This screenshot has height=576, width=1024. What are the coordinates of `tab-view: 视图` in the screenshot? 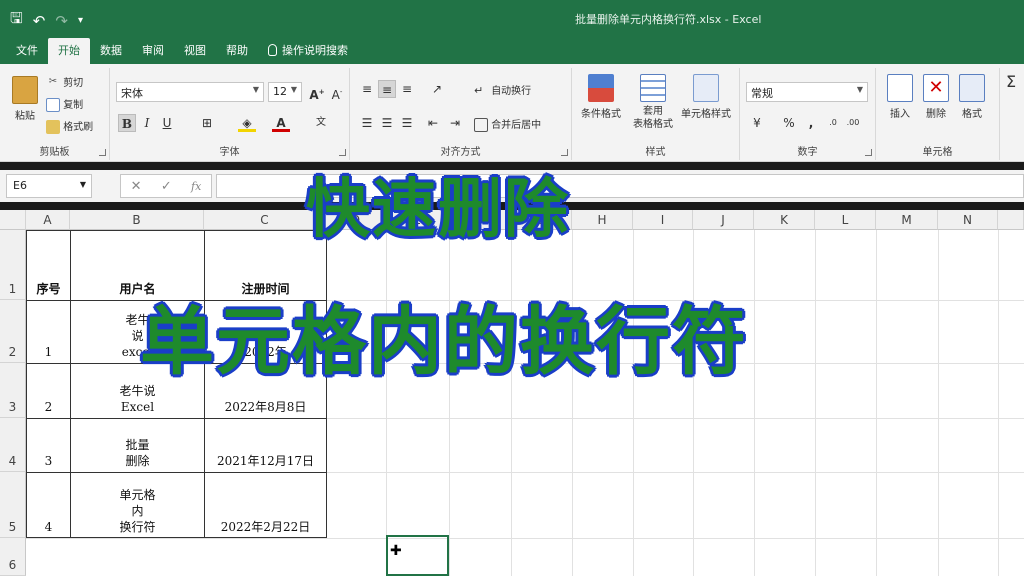 It's located at (195, 51).